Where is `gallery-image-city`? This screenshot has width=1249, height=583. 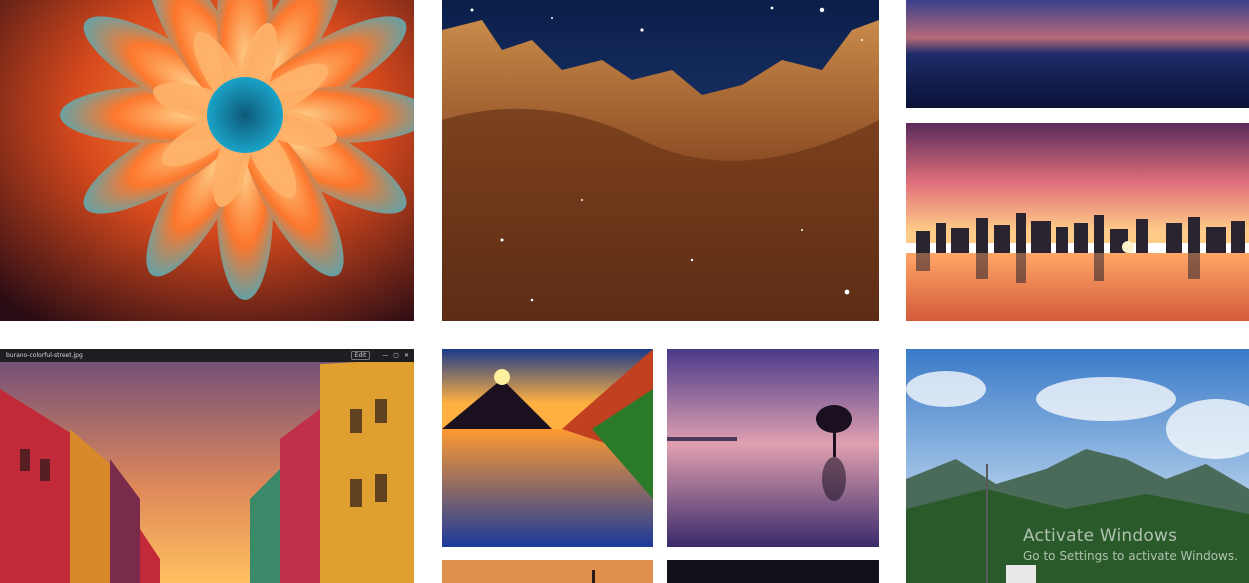
gallery-image-city is located at coordinates (1077, 222).